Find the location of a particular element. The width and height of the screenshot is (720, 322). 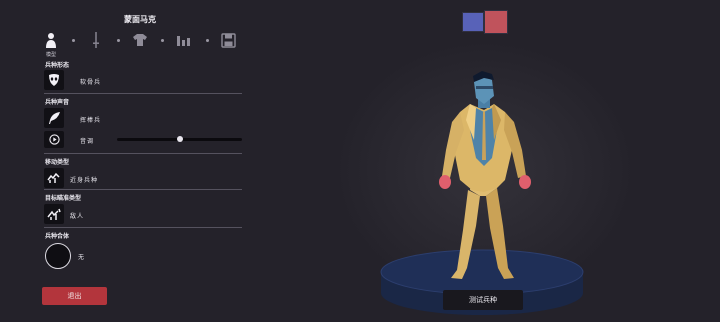

sword-icon is located at coordinates (96, 40).